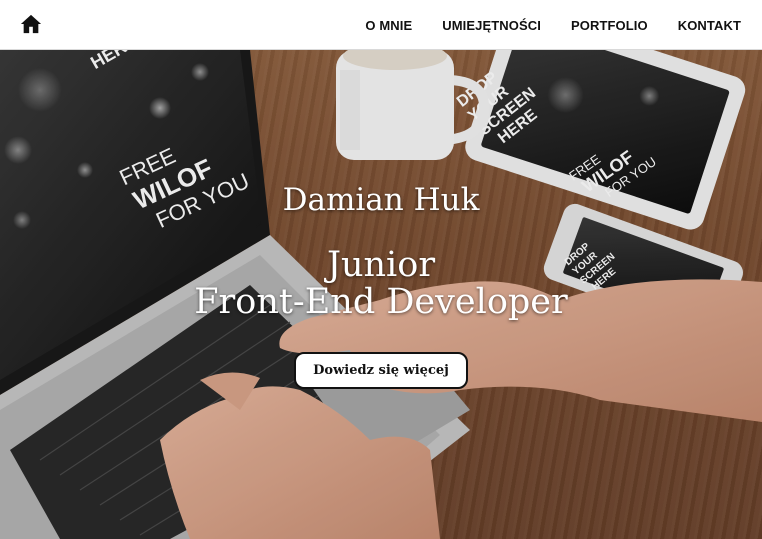 The image size is (762, 539). What do you see at coordinates (381, 200) in the screenshot?
I see `hero-name: Damian Huk` at bounding box center [381, 200].